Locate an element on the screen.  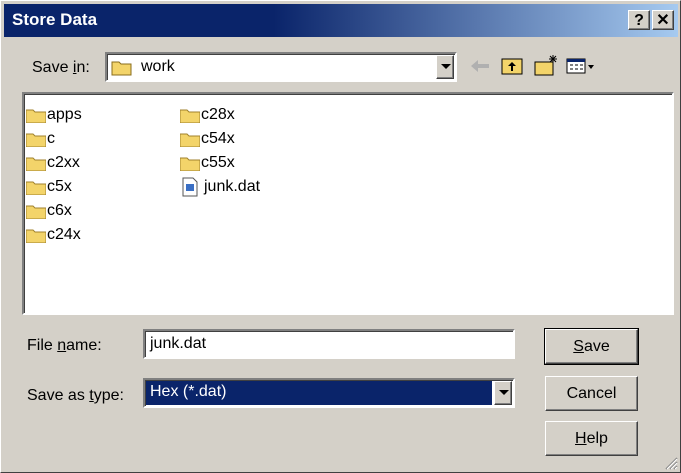
file-name-value: junk.dat is located at coordinates (178, 343).